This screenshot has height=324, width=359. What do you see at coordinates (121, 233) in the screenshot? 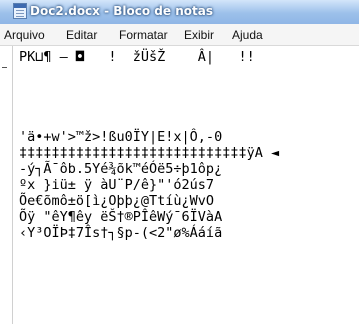
I see `text-line: ‹Y³OÏÞ‡7Îs†┐§p-(<2"ø%Ááíã` at bounding box center [121, 233].